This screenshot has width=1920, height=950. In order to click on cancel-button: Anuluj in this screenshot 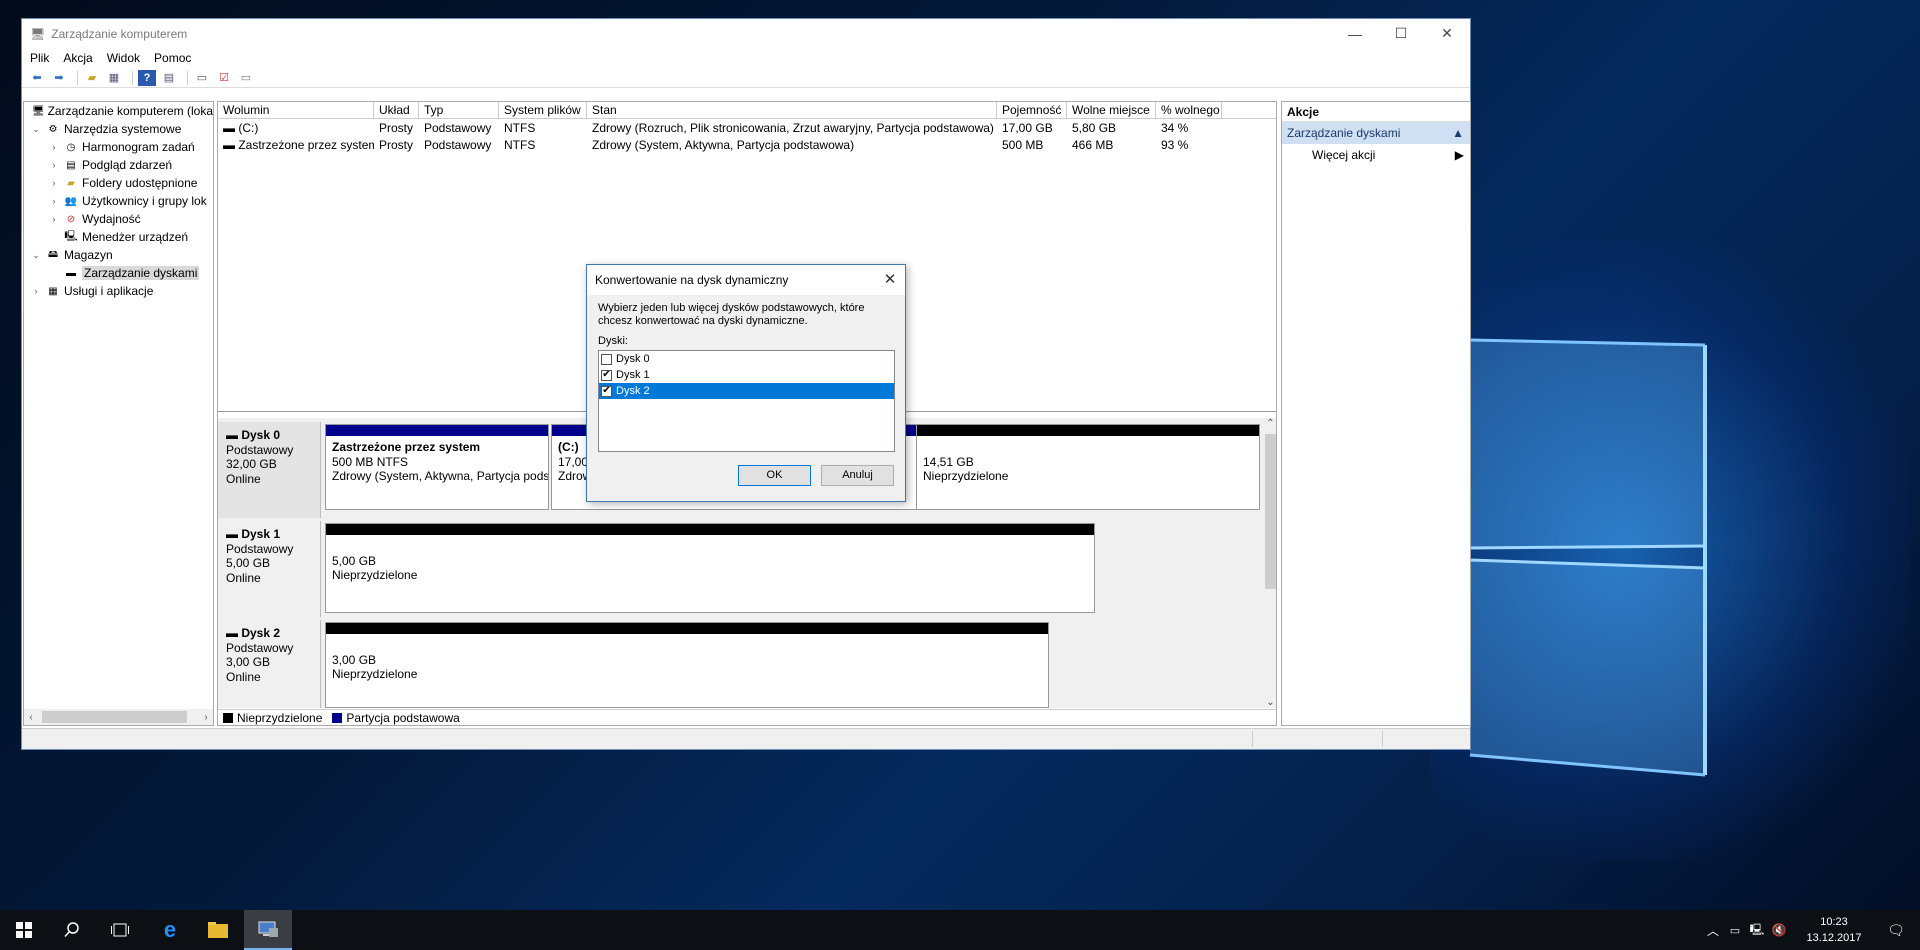, I will do `click(857, 475)`.